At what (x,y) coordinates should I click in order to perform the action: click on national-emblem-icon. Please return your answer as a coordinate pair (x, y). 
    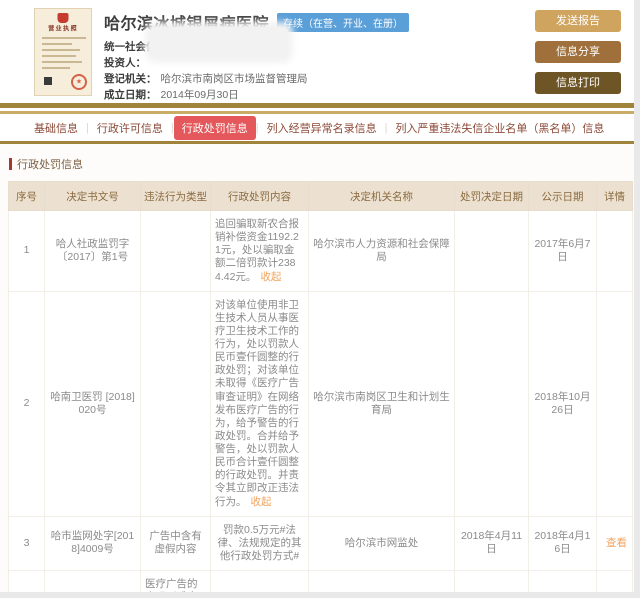
    Looking at the image, I should click on (63, 18).